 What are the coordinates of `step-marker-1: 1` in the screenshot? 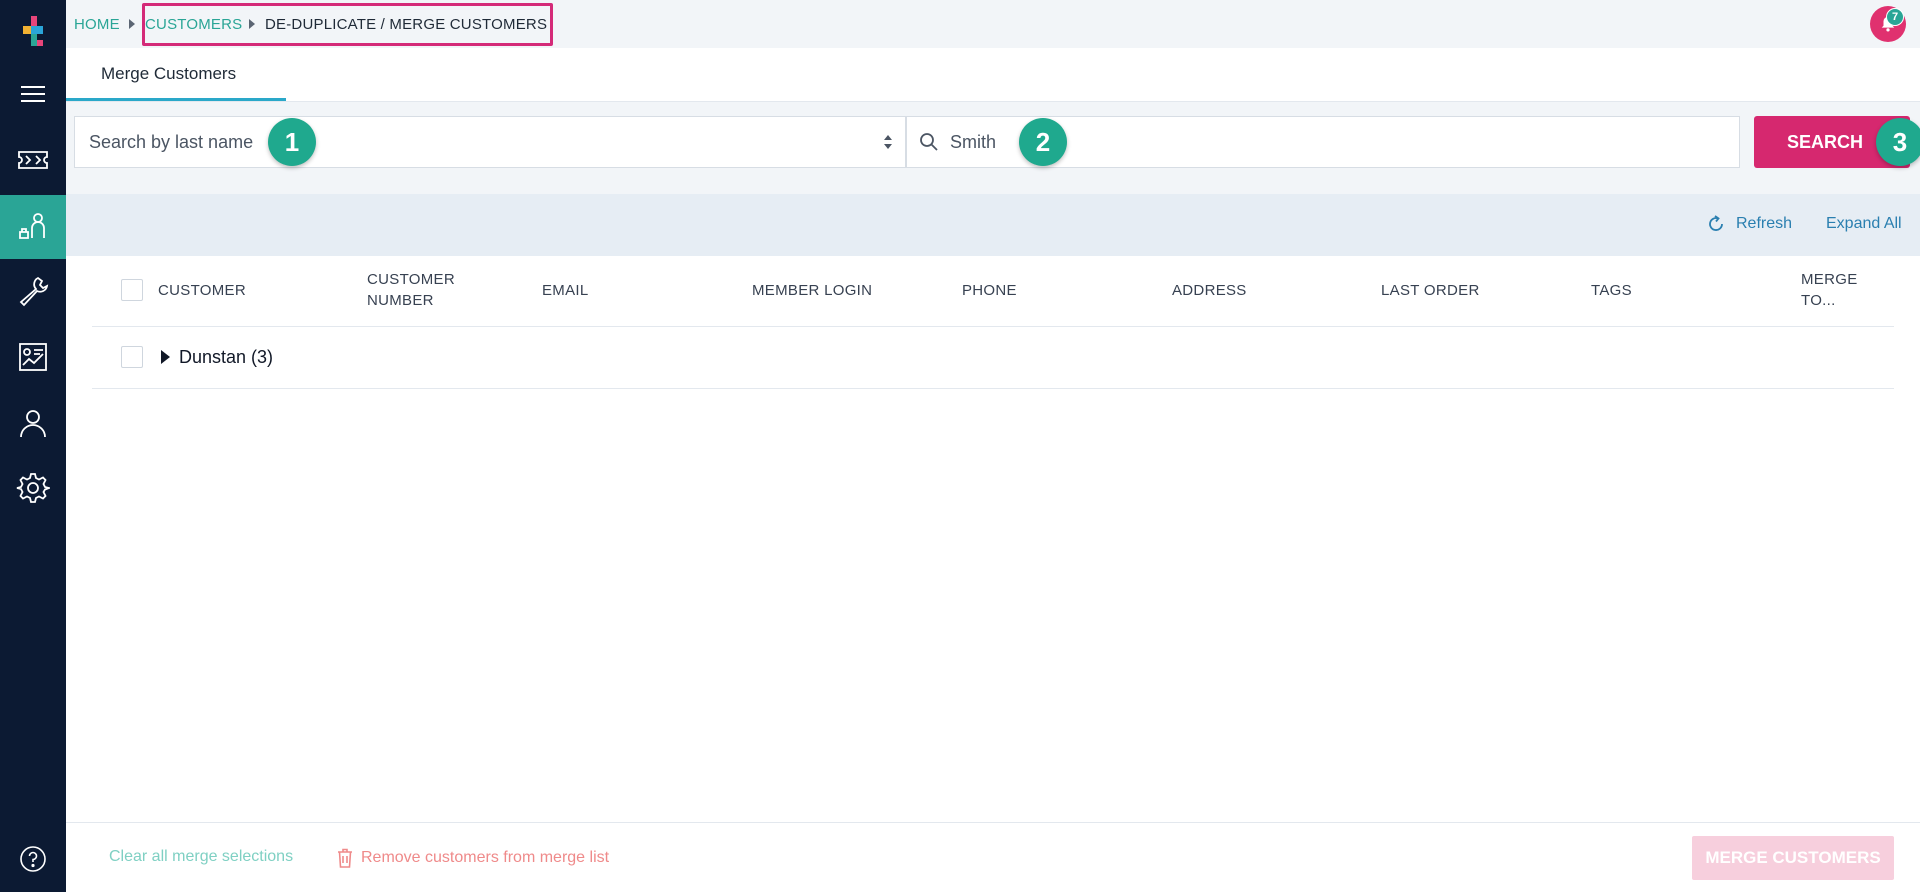 It's located at (292, 142).